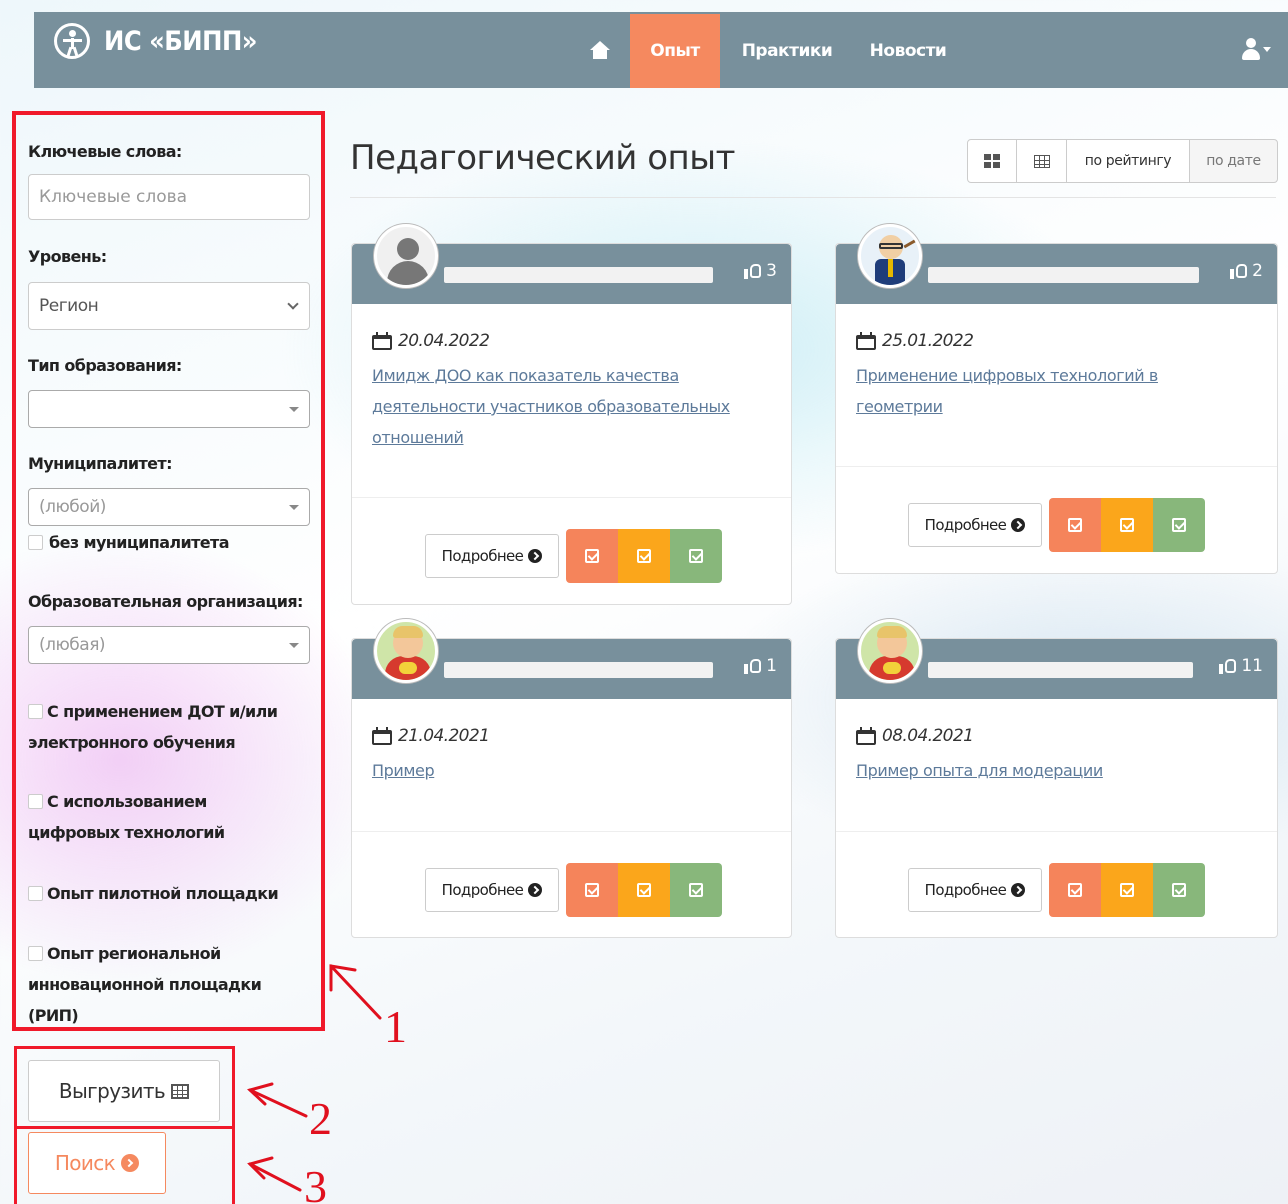 The width and height of the screenshot is (1288, 1204). Describe the element at coordinates (278, 1103) in the screenshot. I see `arrow-2-line` at that location.